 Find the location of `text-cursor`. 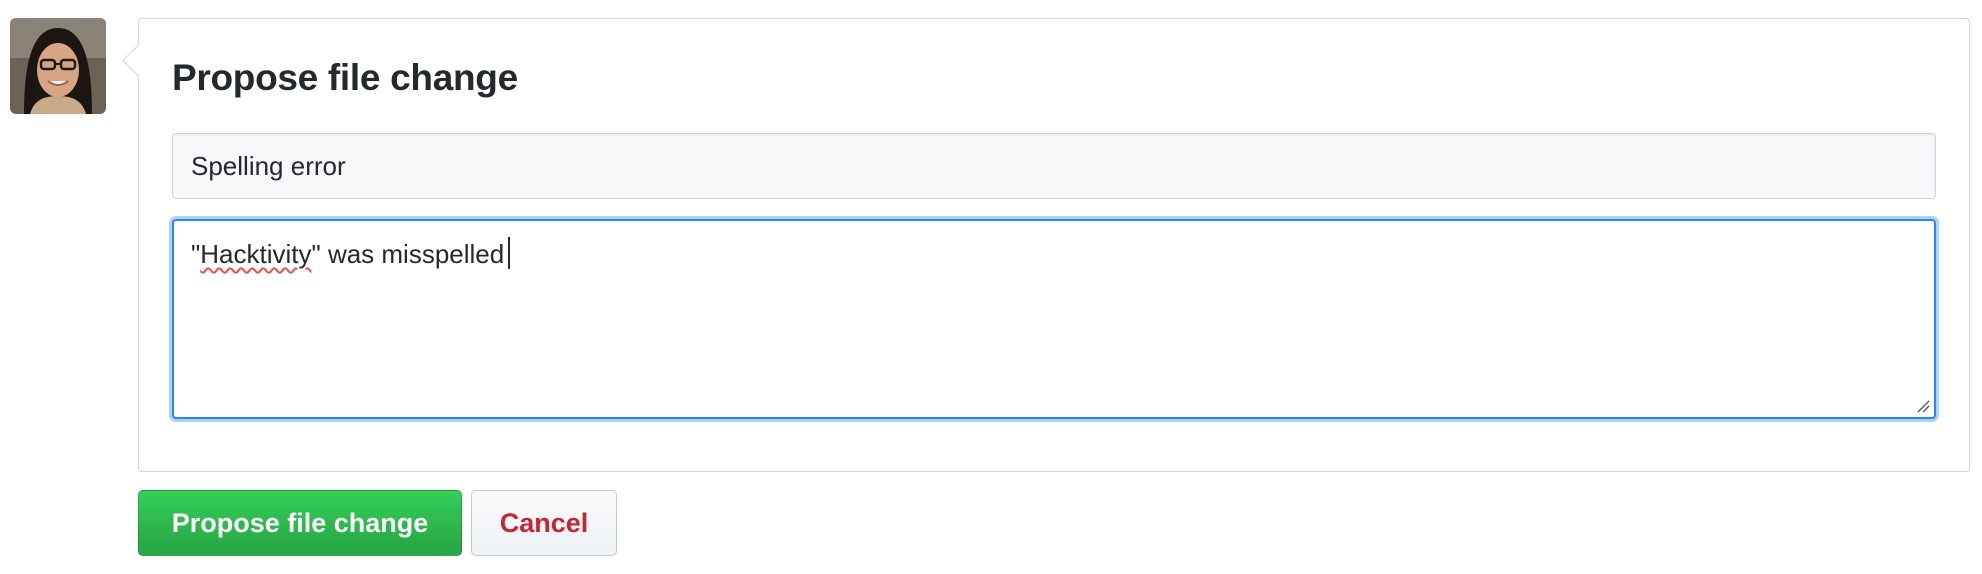

text-cursor is located at coordinates (509, 253).